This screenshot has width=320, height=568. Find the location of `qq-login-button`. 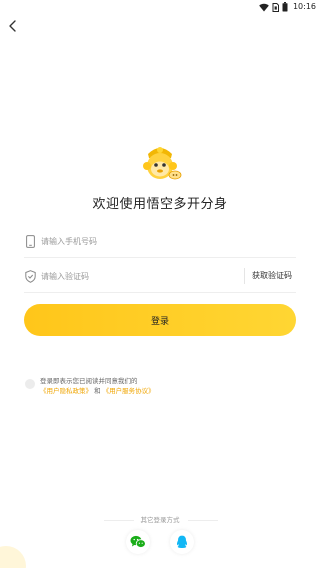

qq-login-button is located at coordinates (182, 542).